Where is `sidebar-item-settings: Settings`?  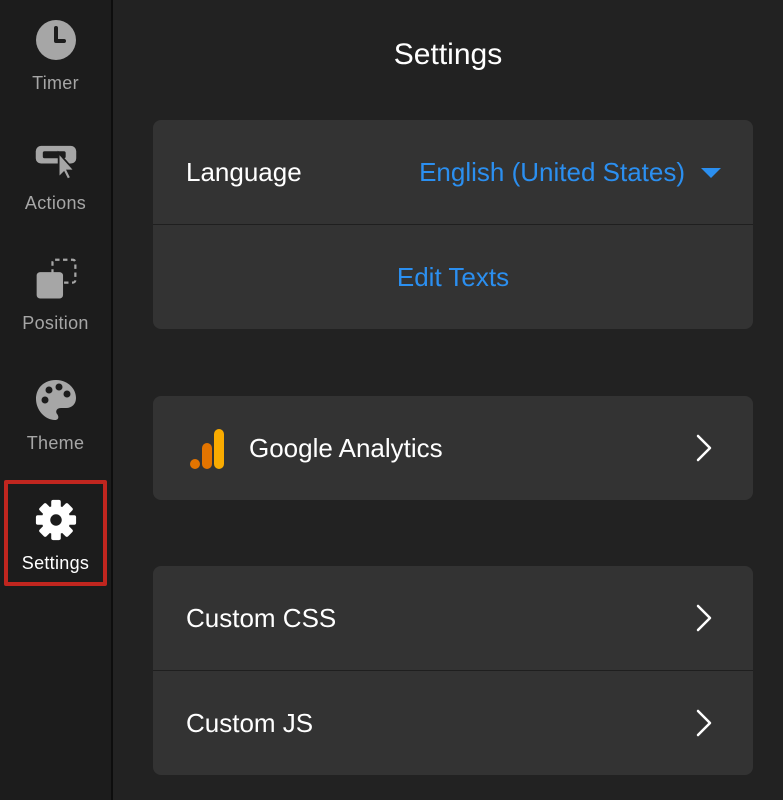
sidebar-item-settings: Settings is located at coordinates (55, 533).